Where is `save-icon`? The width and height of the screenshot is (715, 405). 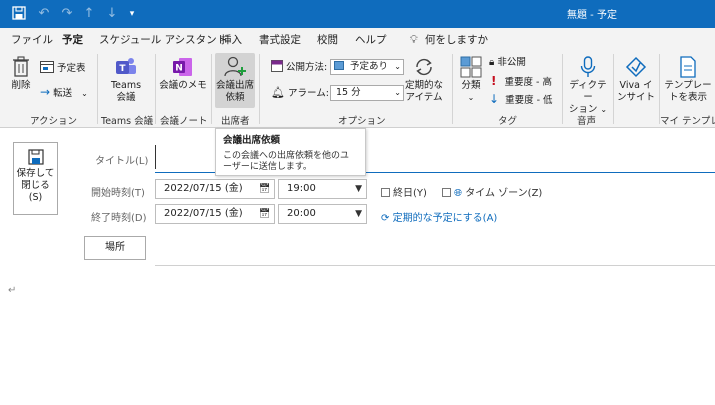
save-icon is located at coordinates (19, 14).